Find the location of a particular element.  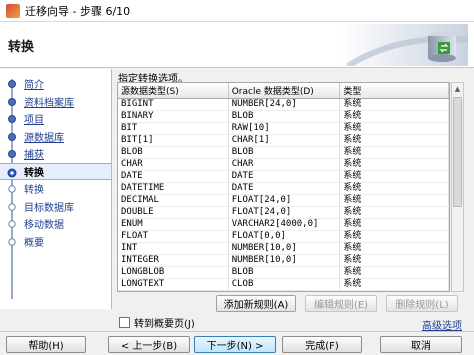

table-row: LONGBLOB BLOB 系统 is located at coordinates (283, 272).